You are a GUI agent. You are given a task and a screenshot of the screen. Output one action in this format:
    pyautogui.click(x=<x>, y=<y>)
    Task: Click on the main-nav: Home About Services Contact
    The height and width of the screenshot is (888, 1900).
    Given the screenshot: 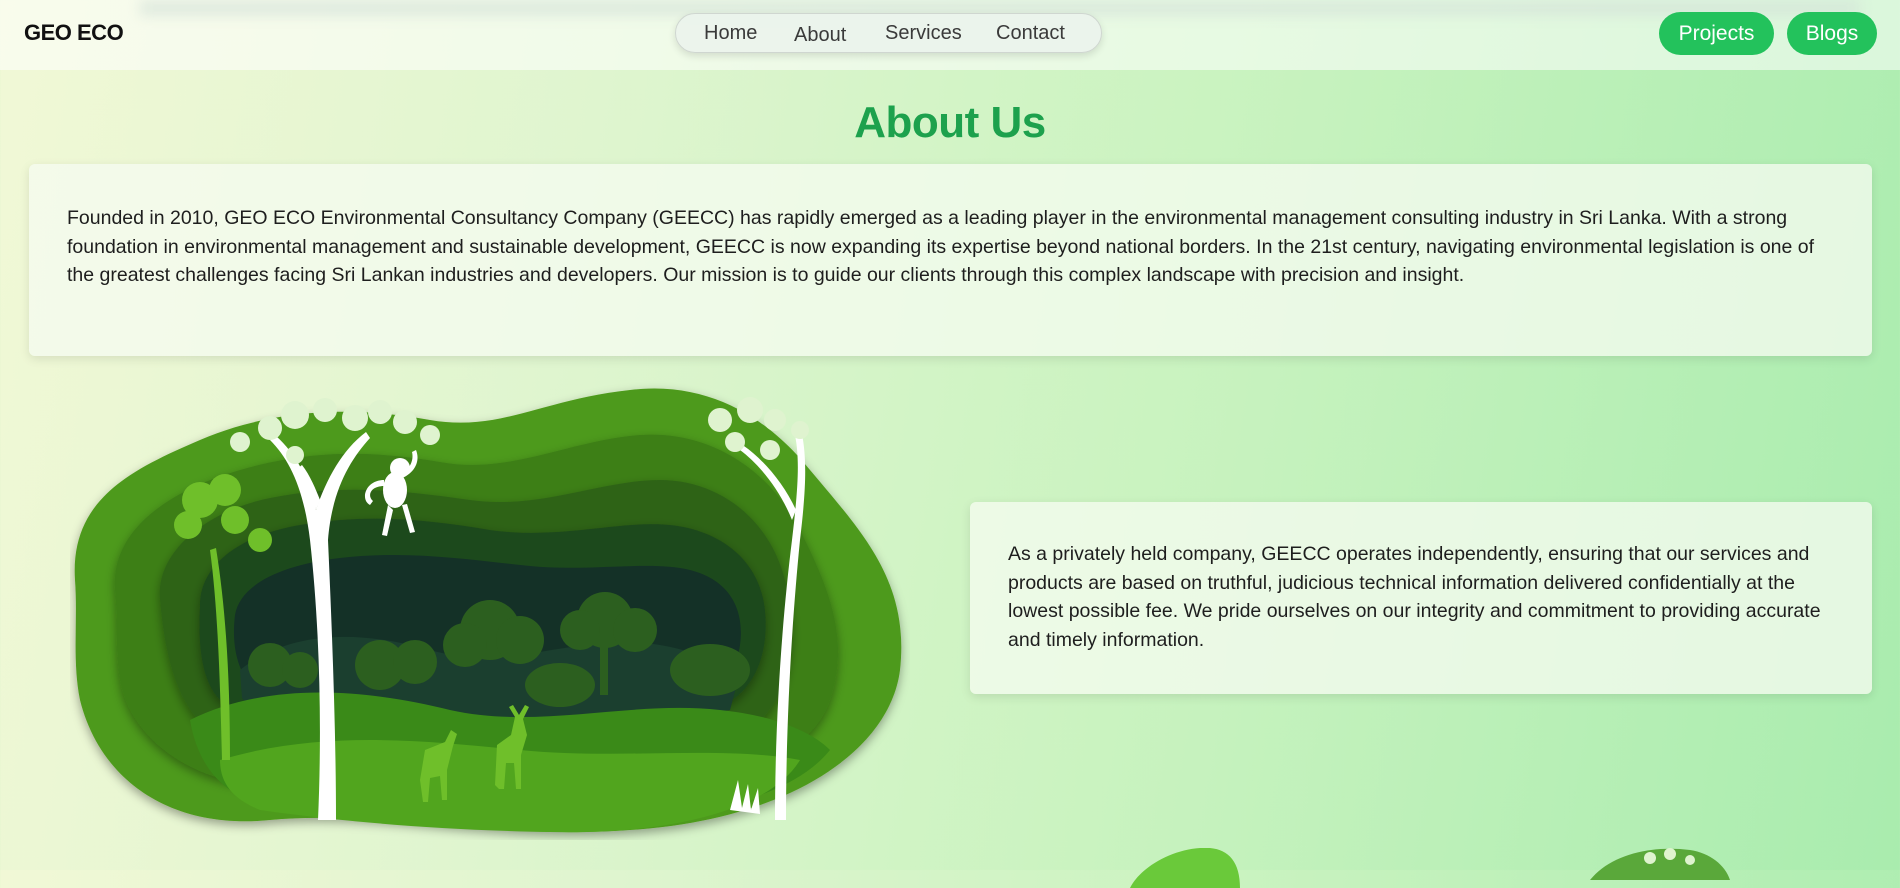 What is the action you would take?
    pyautogui.click(x=888, y=33)
    